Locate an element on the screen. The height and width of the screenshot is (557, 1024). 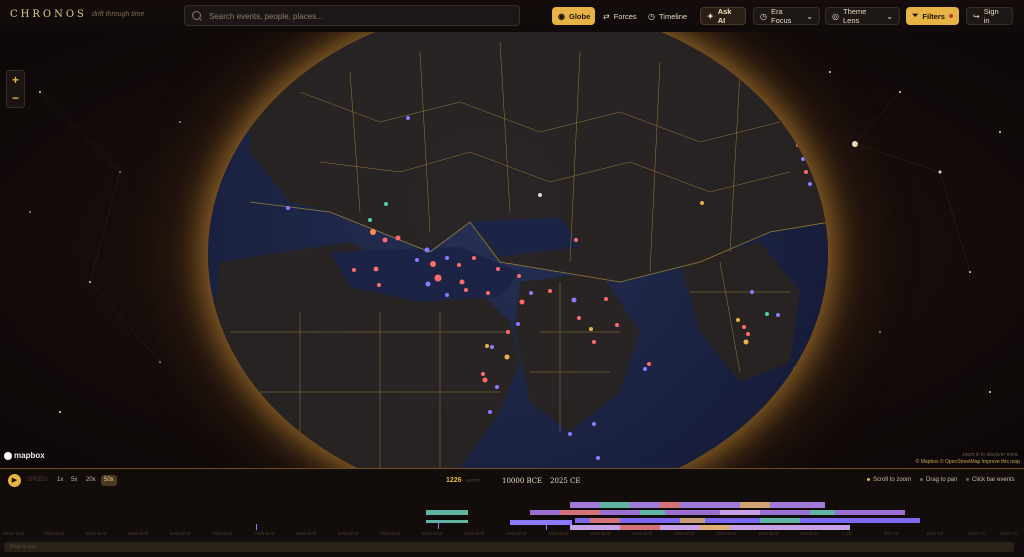
tick-label: 4000 BCE is located at coordinates (516, 533).